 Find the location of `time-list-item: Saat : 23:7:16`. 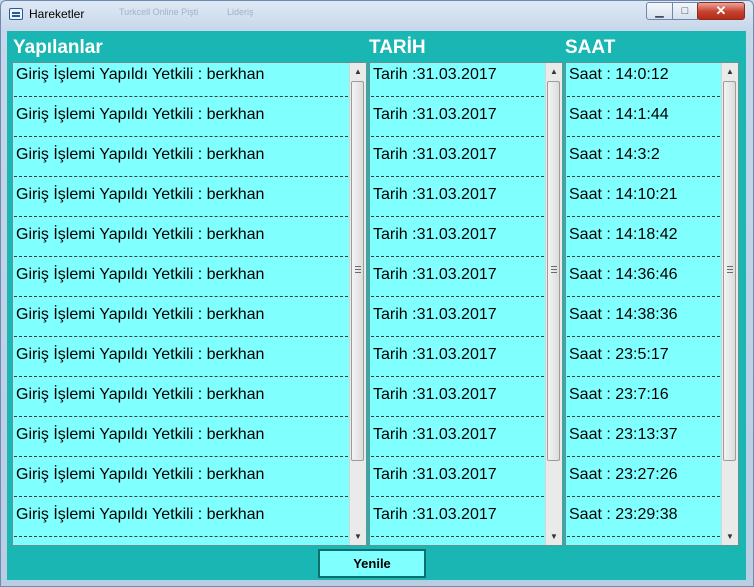

time-list-item: Saat : 23:7:16 is located at coordinates (643, 403).